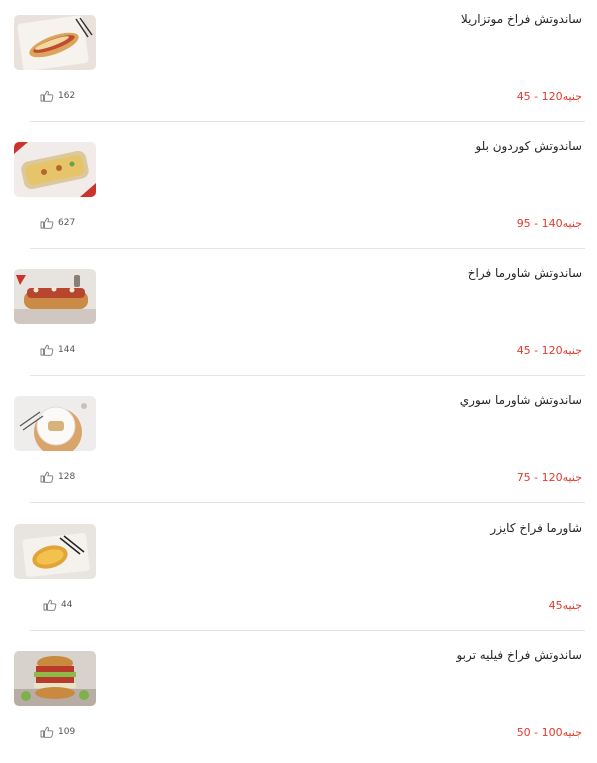  Describe the element at coordinates (67, 223) in the screenshot. I see `like-count: 627` at that location.